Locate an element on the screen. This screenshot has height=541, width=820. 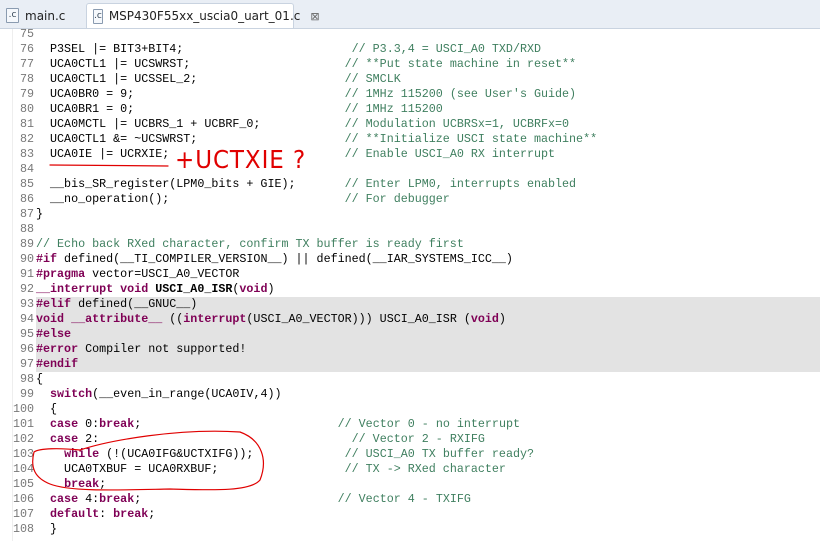
line-number: 76 is located at coordinates (26, 49).